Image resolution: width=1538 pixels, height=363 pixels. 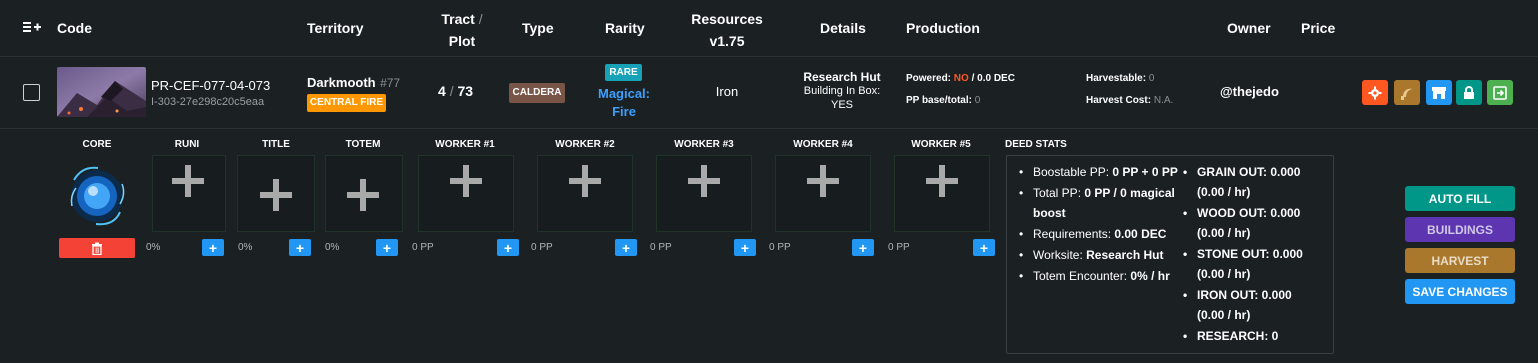 What do you see at coordinates (462, 41) in the screenshot?
I see `header-plot-label: Plot` at bounding box center [462, 41].